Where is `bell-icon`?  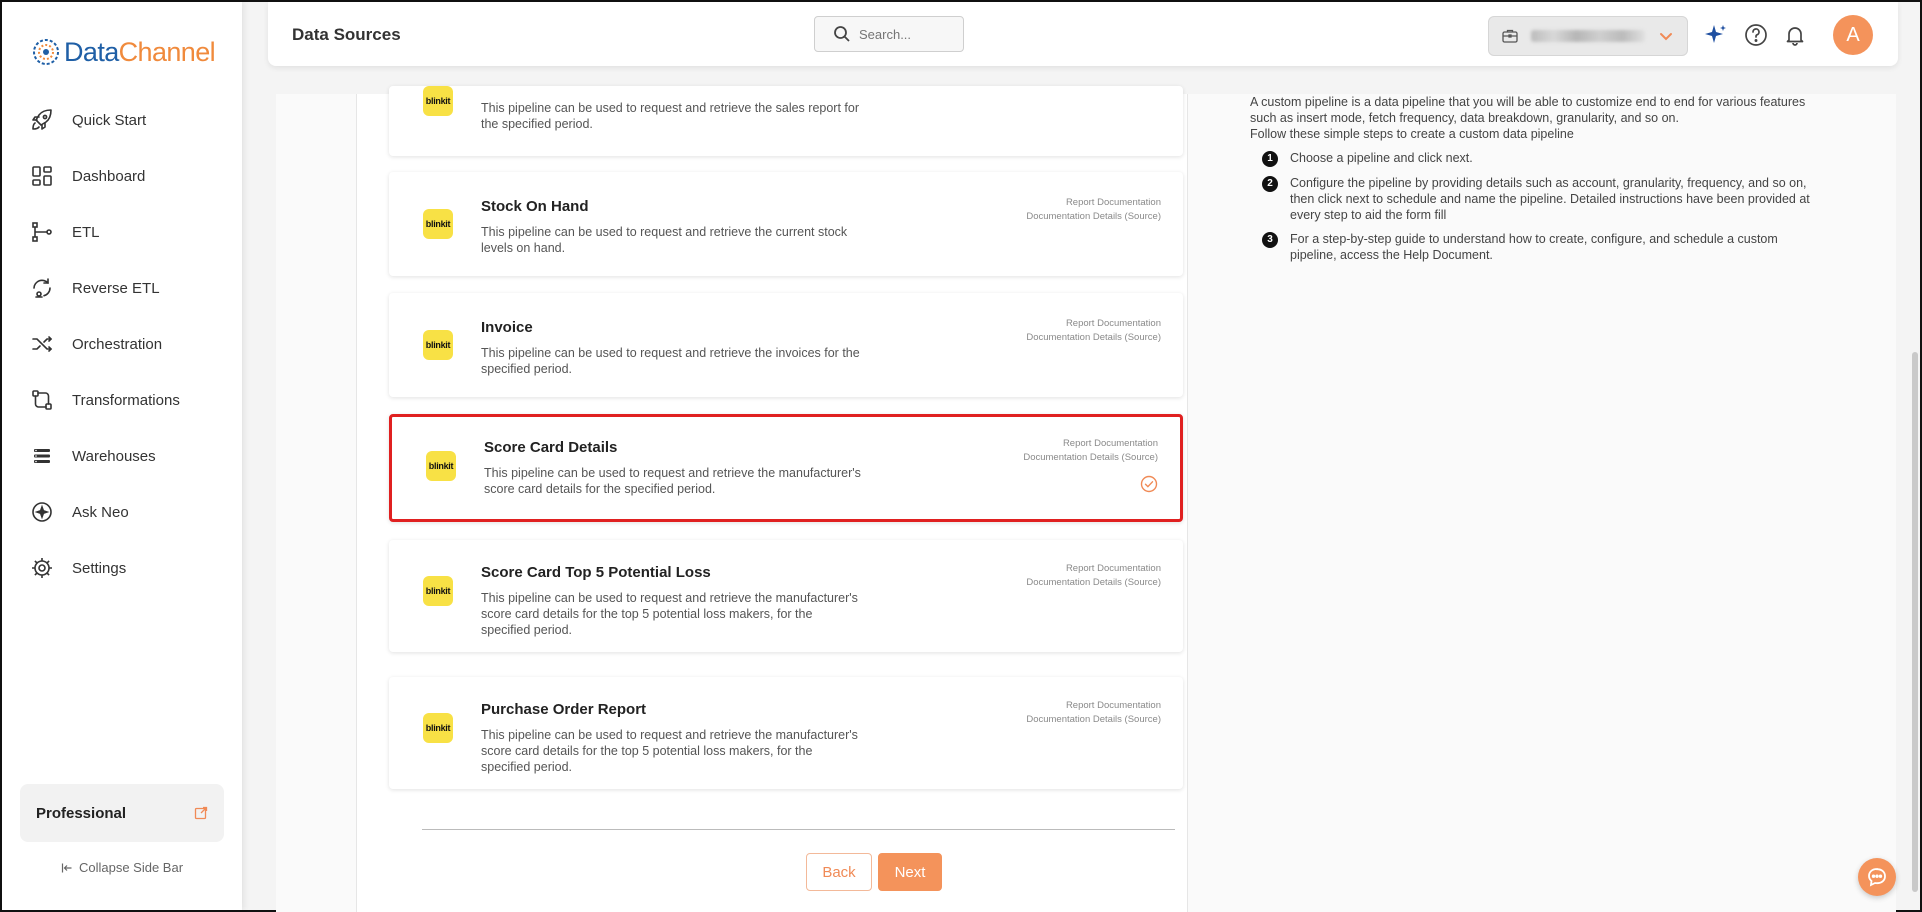
bell-icon is located at coordinates (1795, 35).